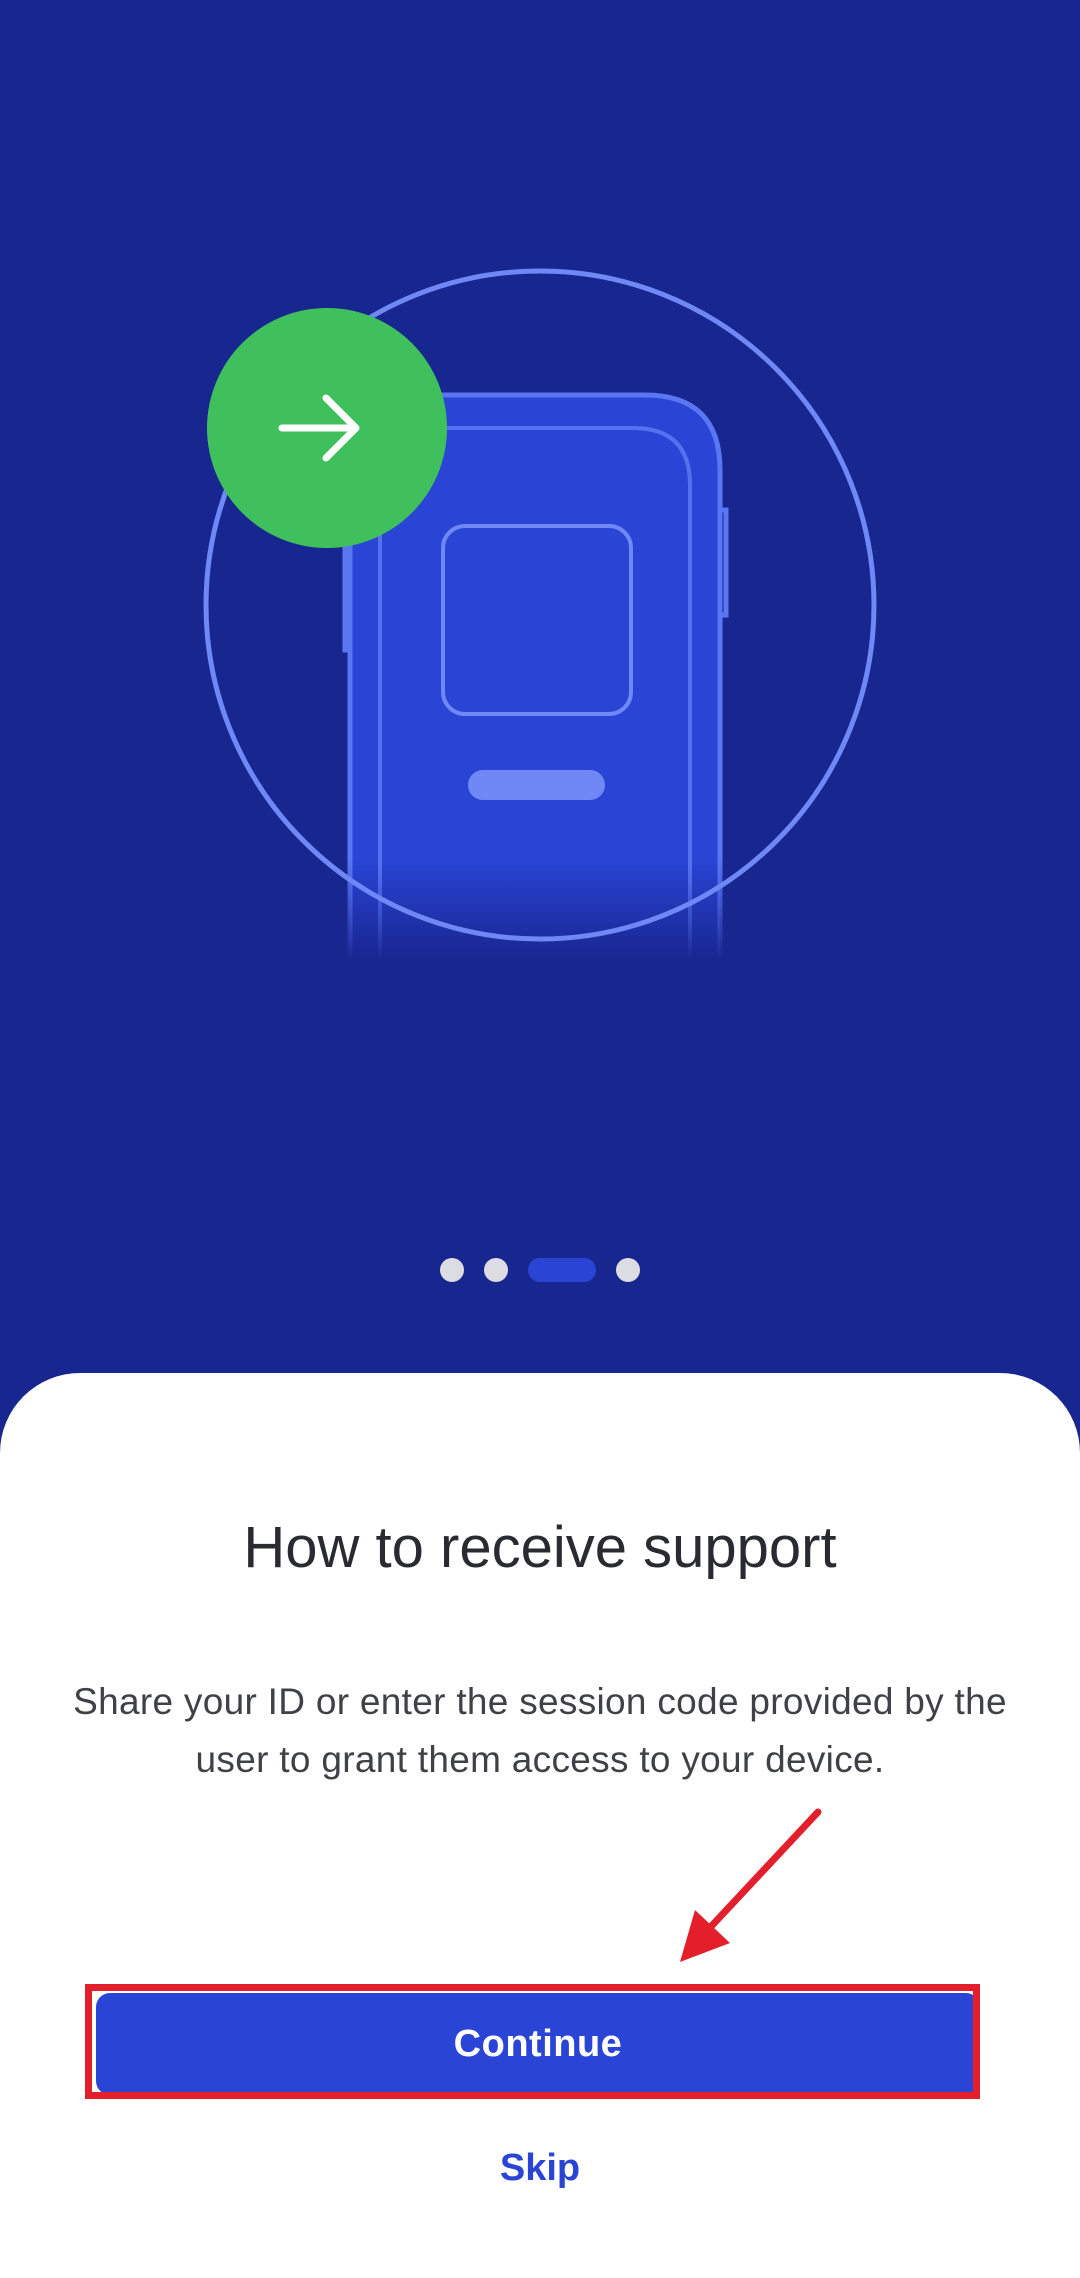 This screenshot has height=2278, width=1080. What do you see at coordinates (538, 2044) in the screenshot?
I see `continue-button: Continue` at bounding box center [538, 2044].